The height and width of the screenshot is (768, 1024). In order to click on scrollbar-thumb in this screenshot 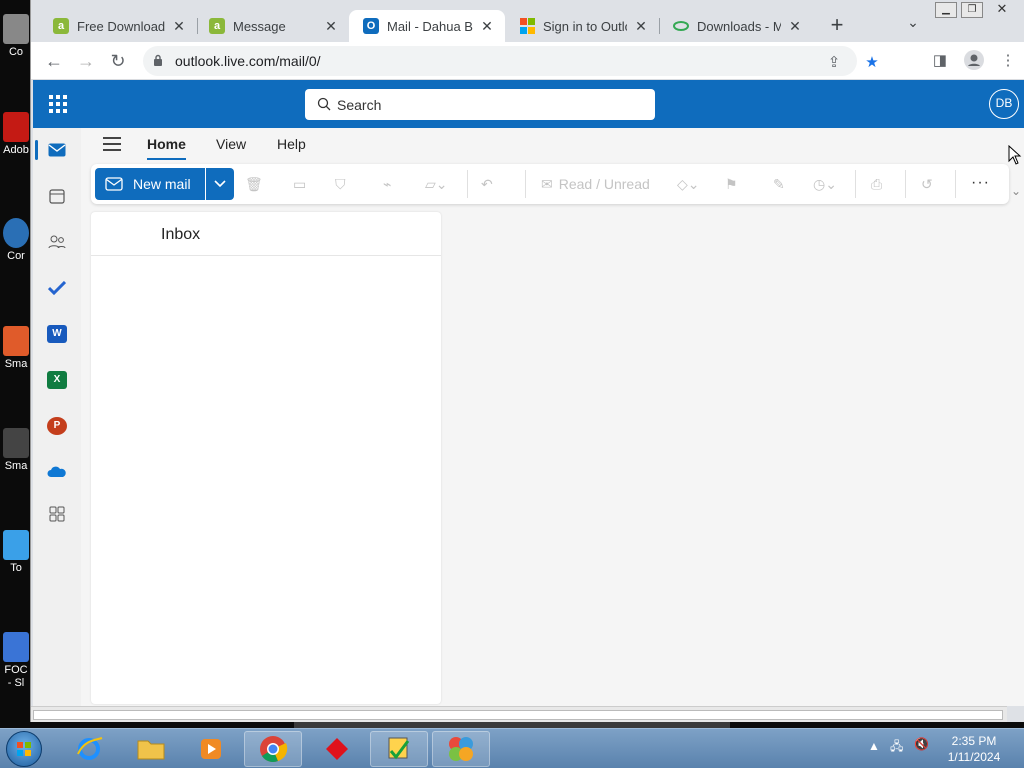, I will do `click(518, 715)`.